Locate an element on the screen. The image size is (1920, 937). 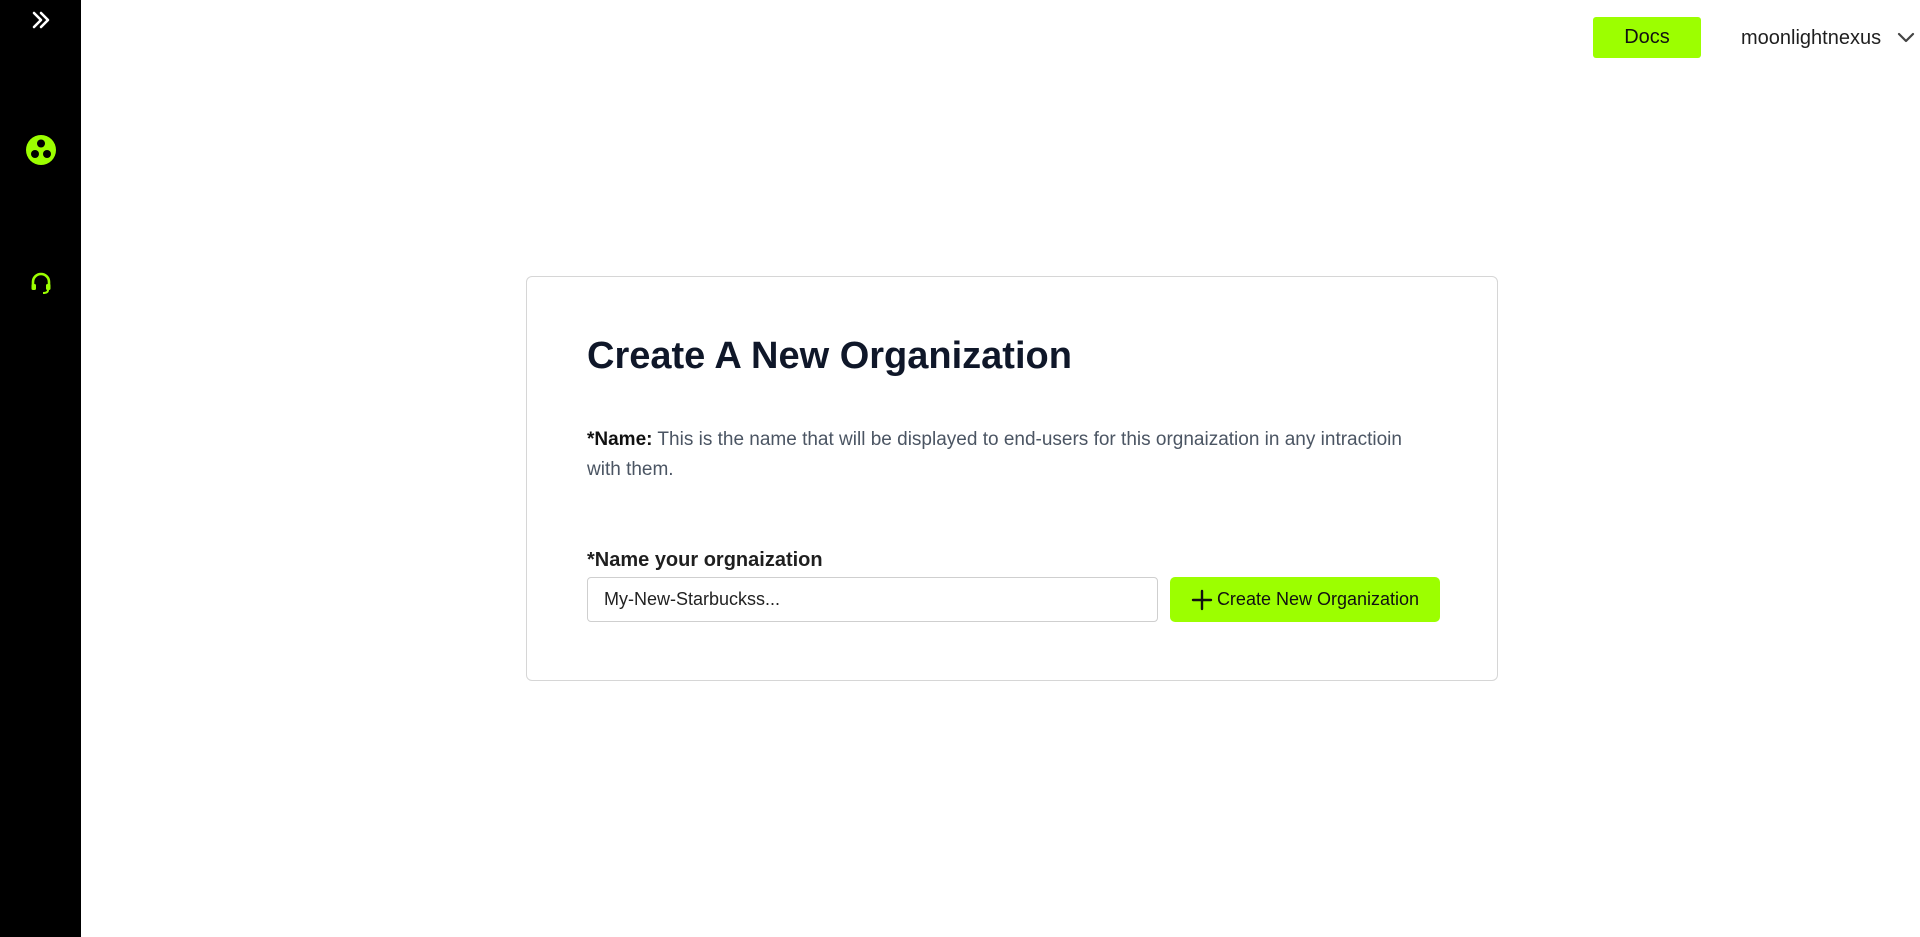
double-chevron-right-icon is located at coordinates (41, 22).